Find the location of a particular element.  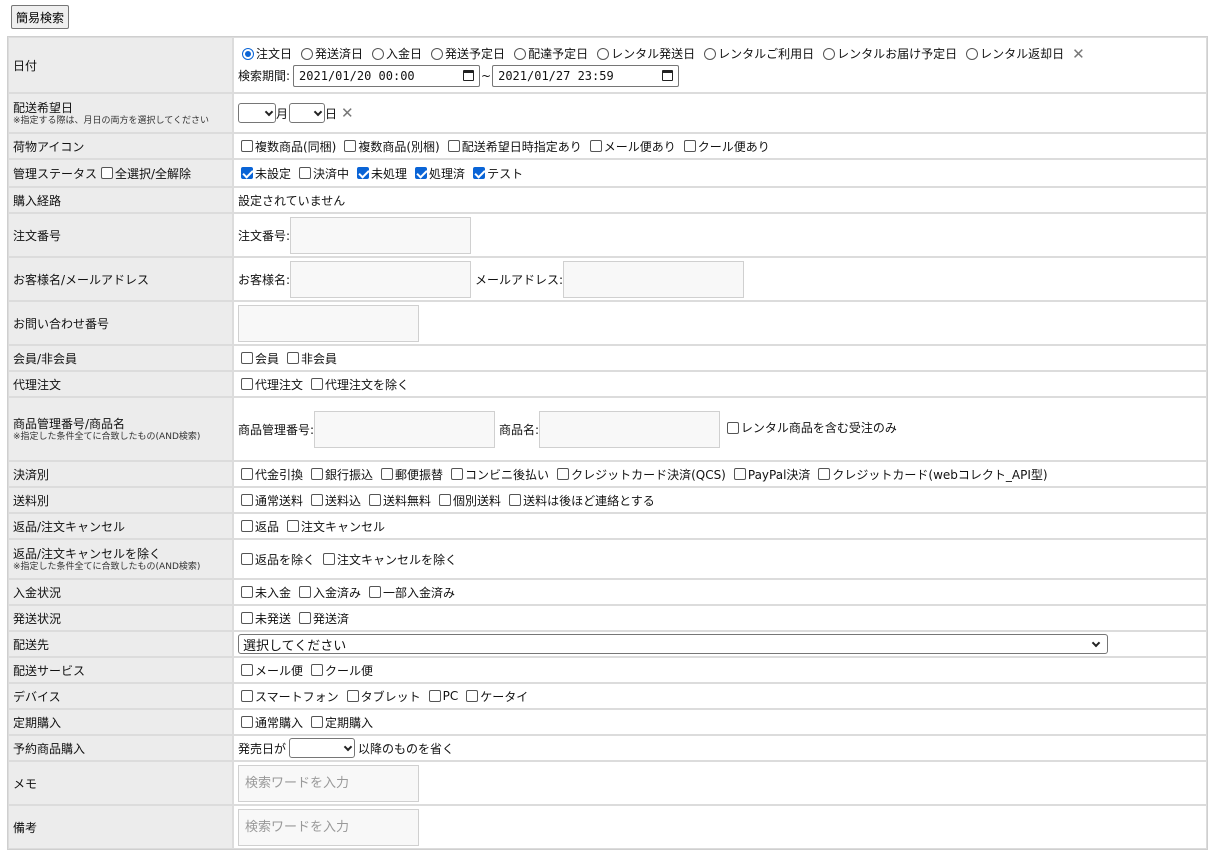

checkbox-option: 個別送料 is located at coordinates (468, 500).